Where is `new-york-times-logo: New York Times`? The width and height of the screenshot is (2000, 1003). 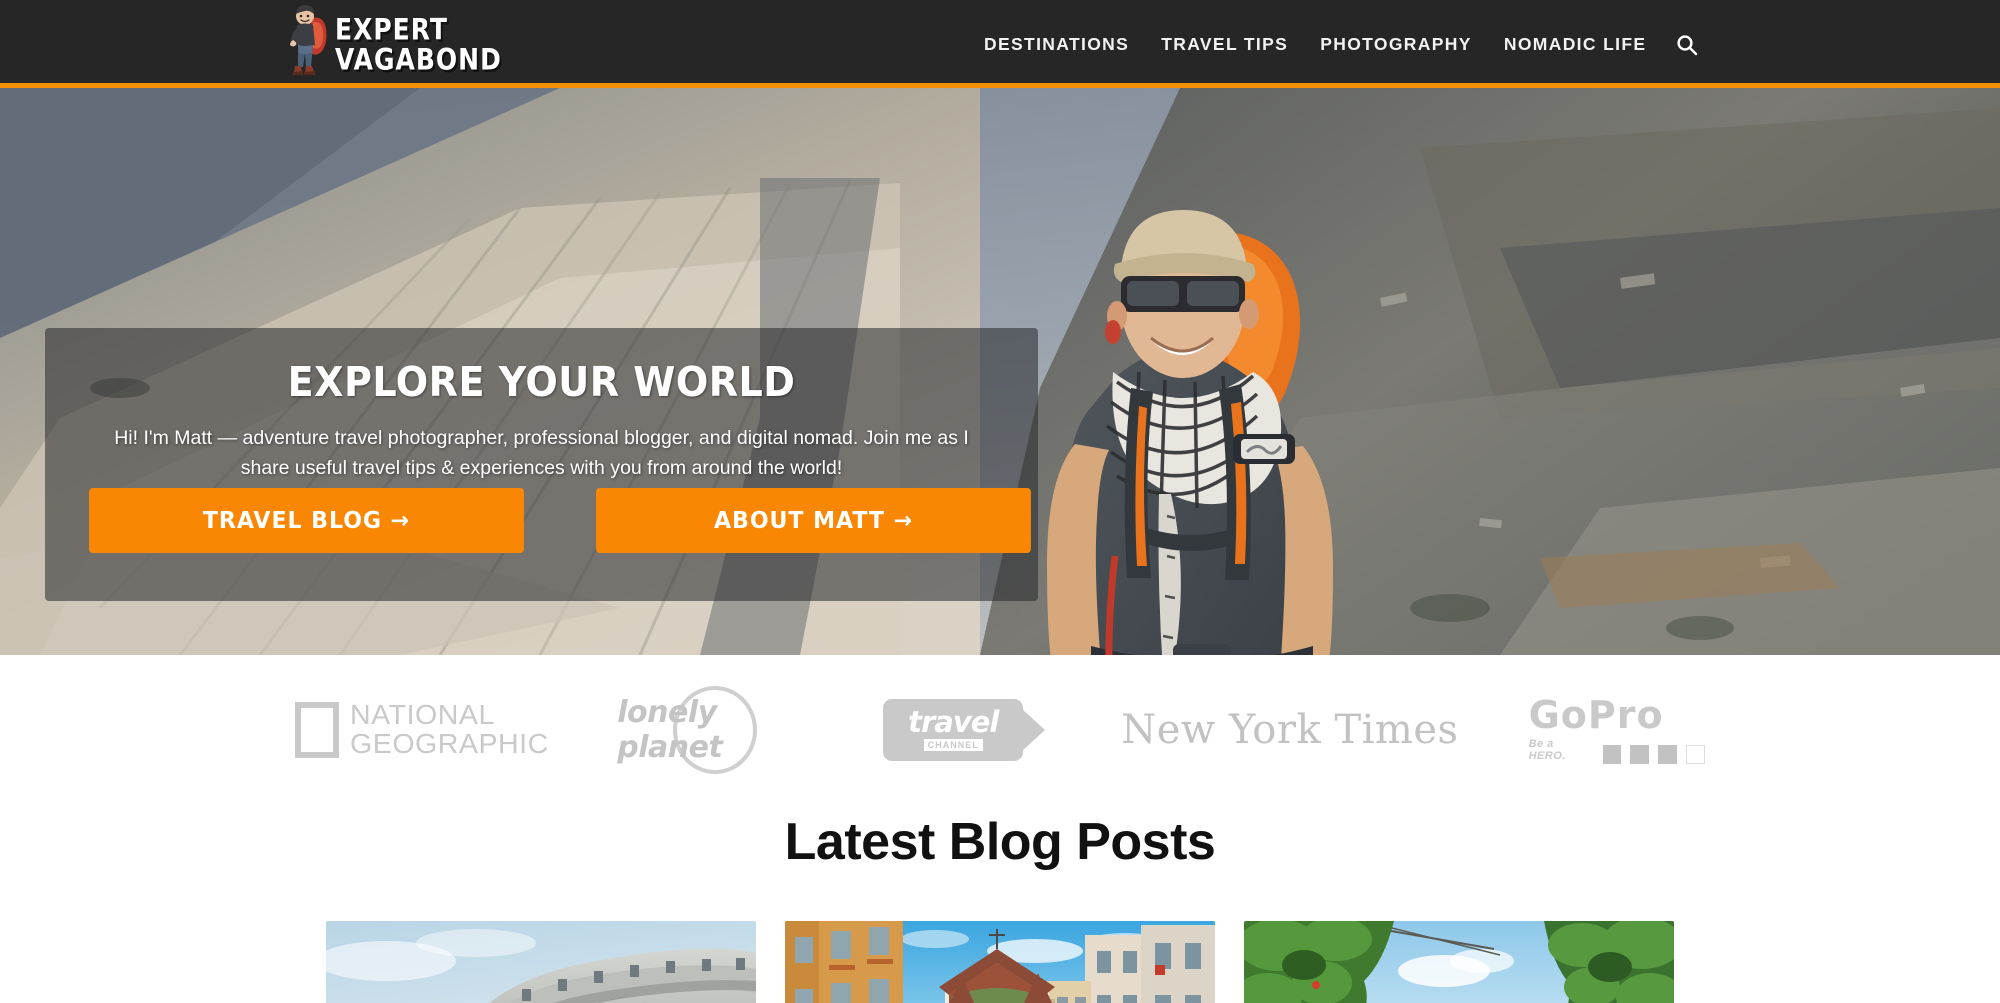 new-york-times-logo: New York Times is located at coordinates (1289, 730).